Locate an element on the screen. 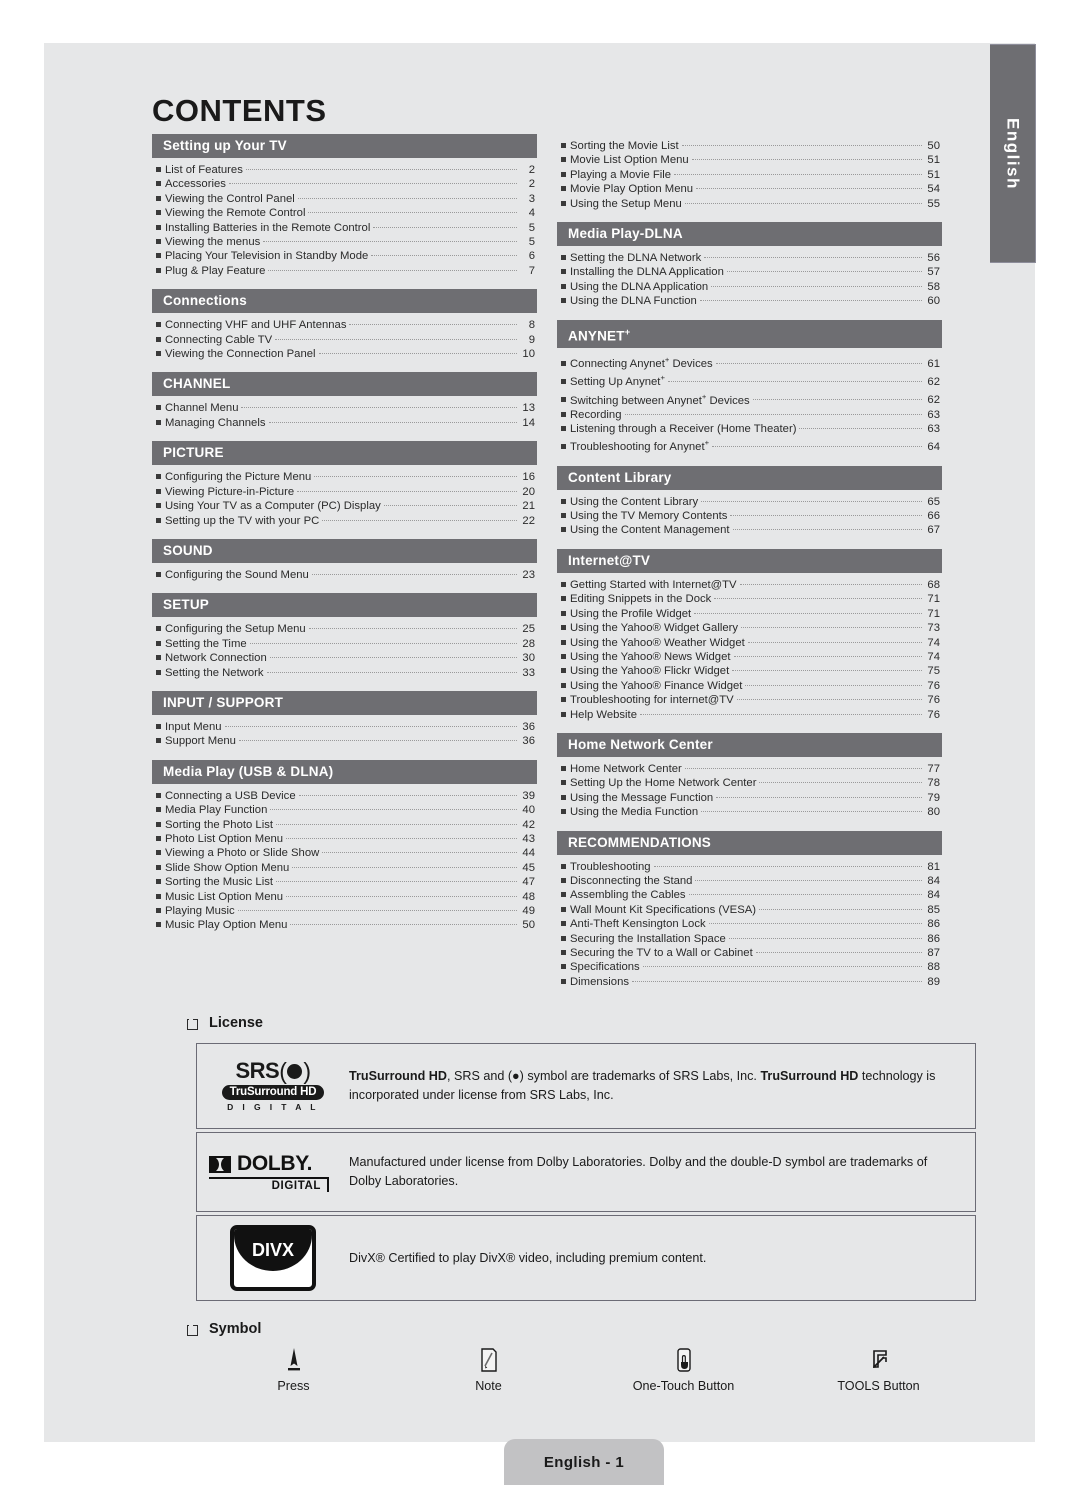  toc-entry: Dimensions 89 is located at coordinates (750, 982).